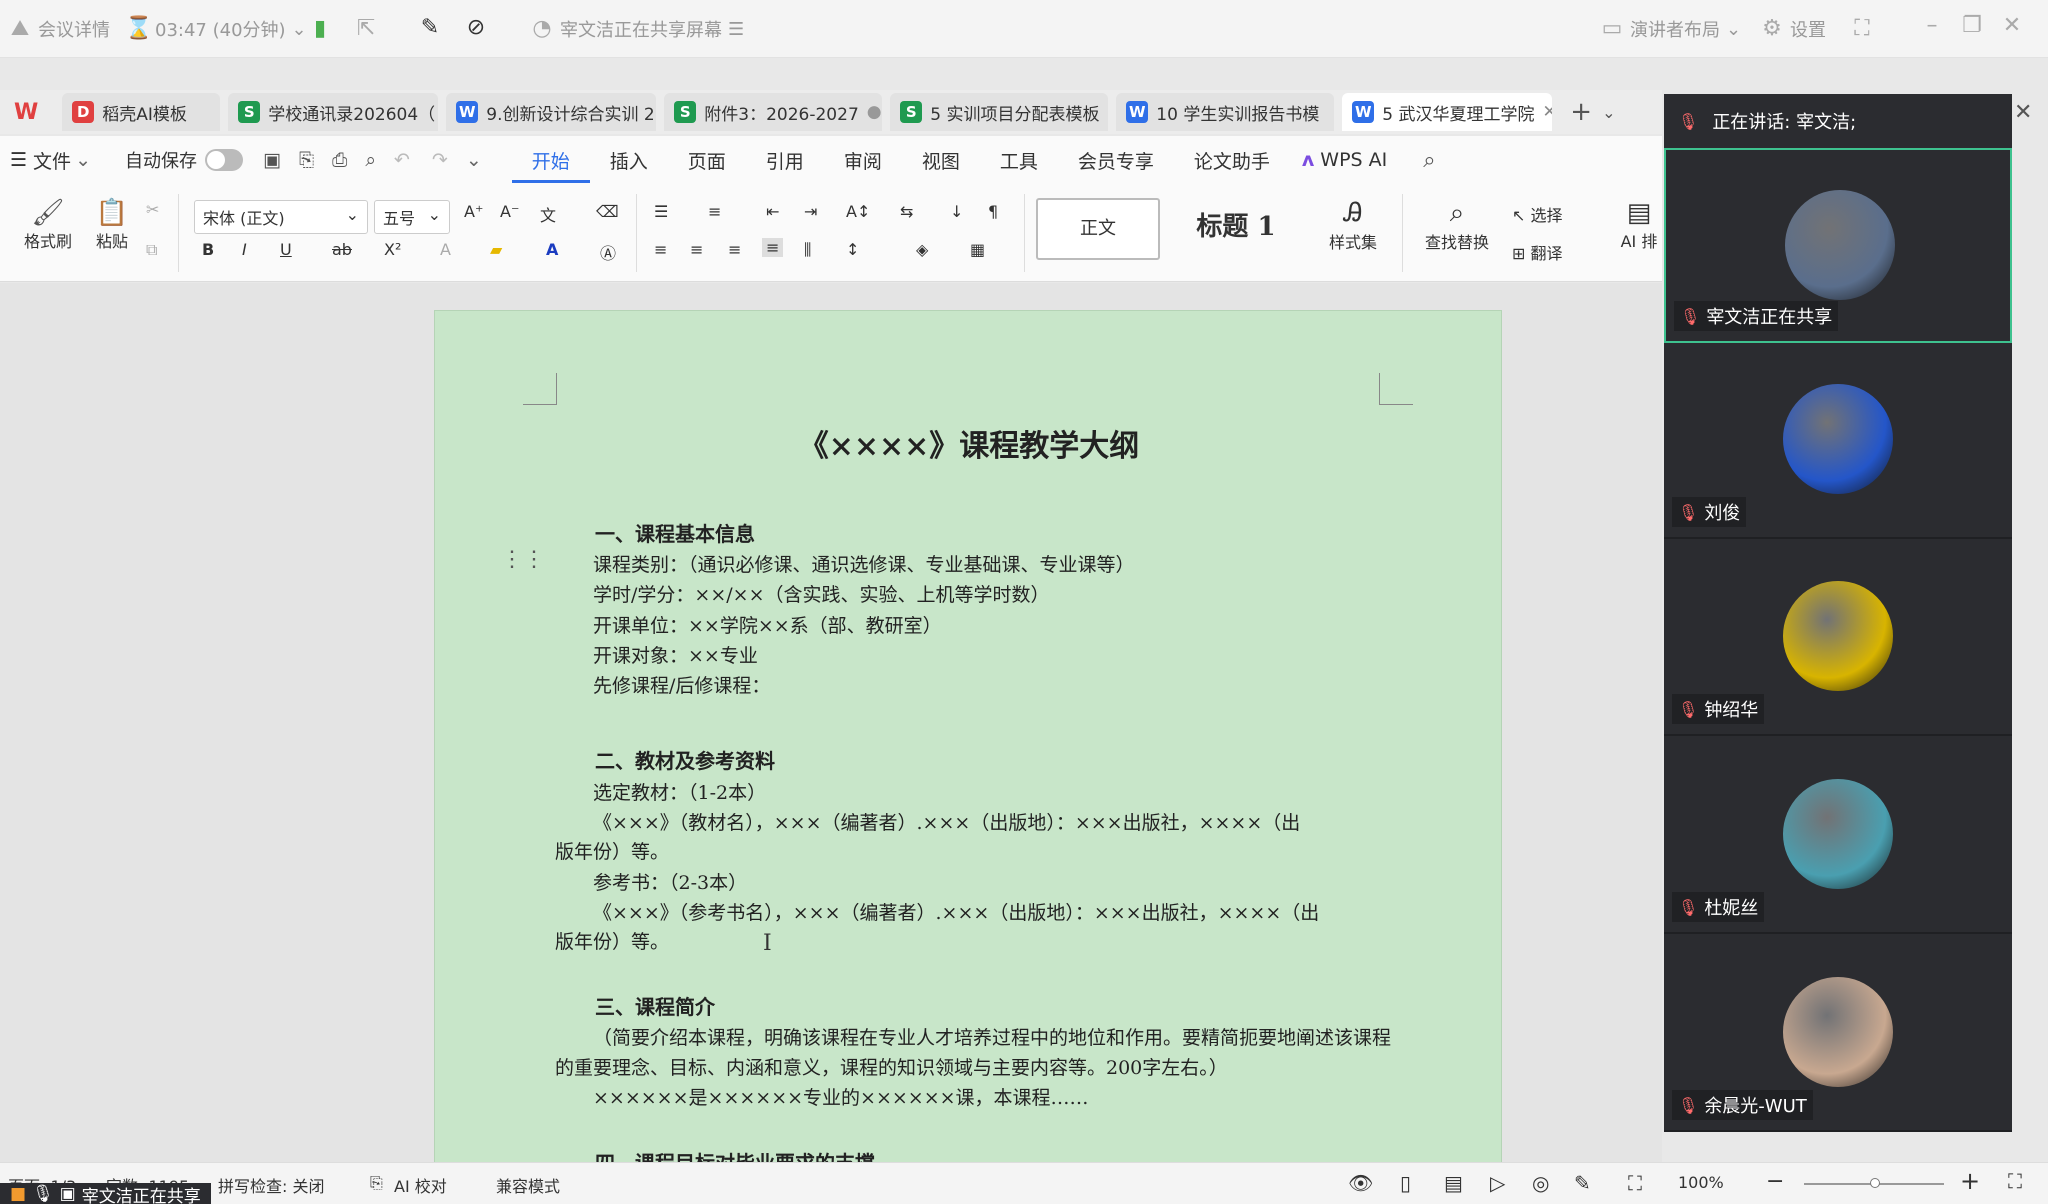 The image size is (2048, 1204). Describe the element at coordinates (420, 1185) in the screenshot. I see `ai-check-button: AI 校对` at that location.